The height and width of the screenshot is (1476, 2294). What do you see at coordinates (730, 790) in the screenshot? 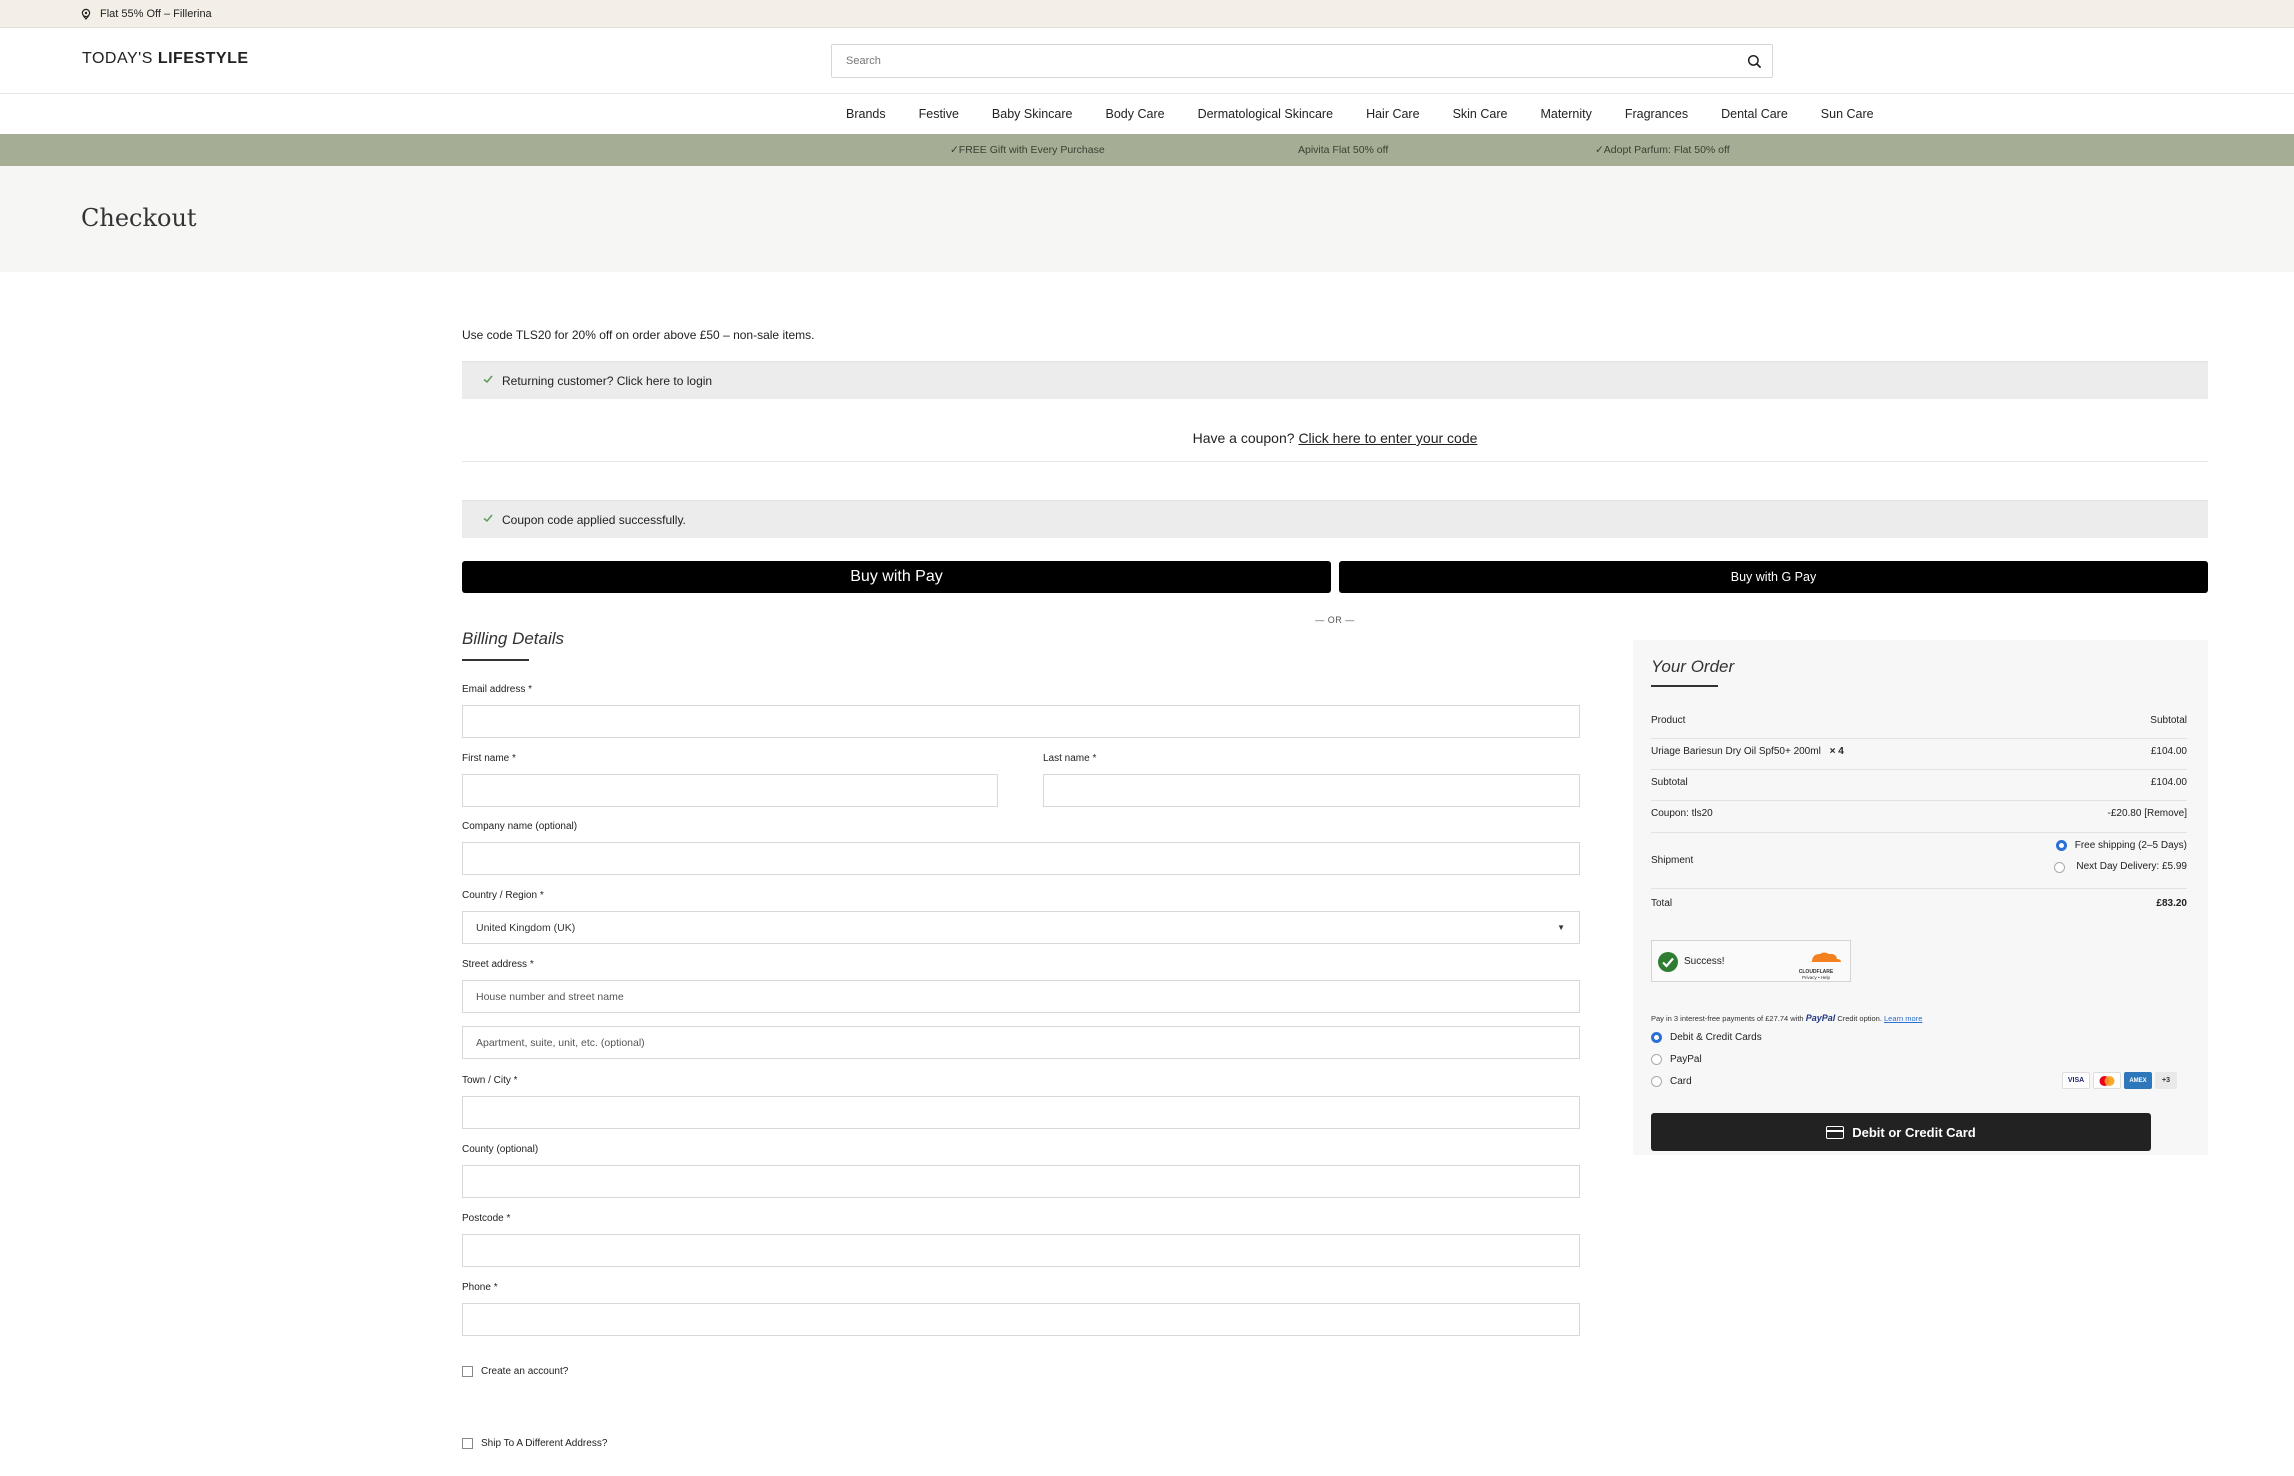
I see `first-name-field` at bounding box center [730, 790].